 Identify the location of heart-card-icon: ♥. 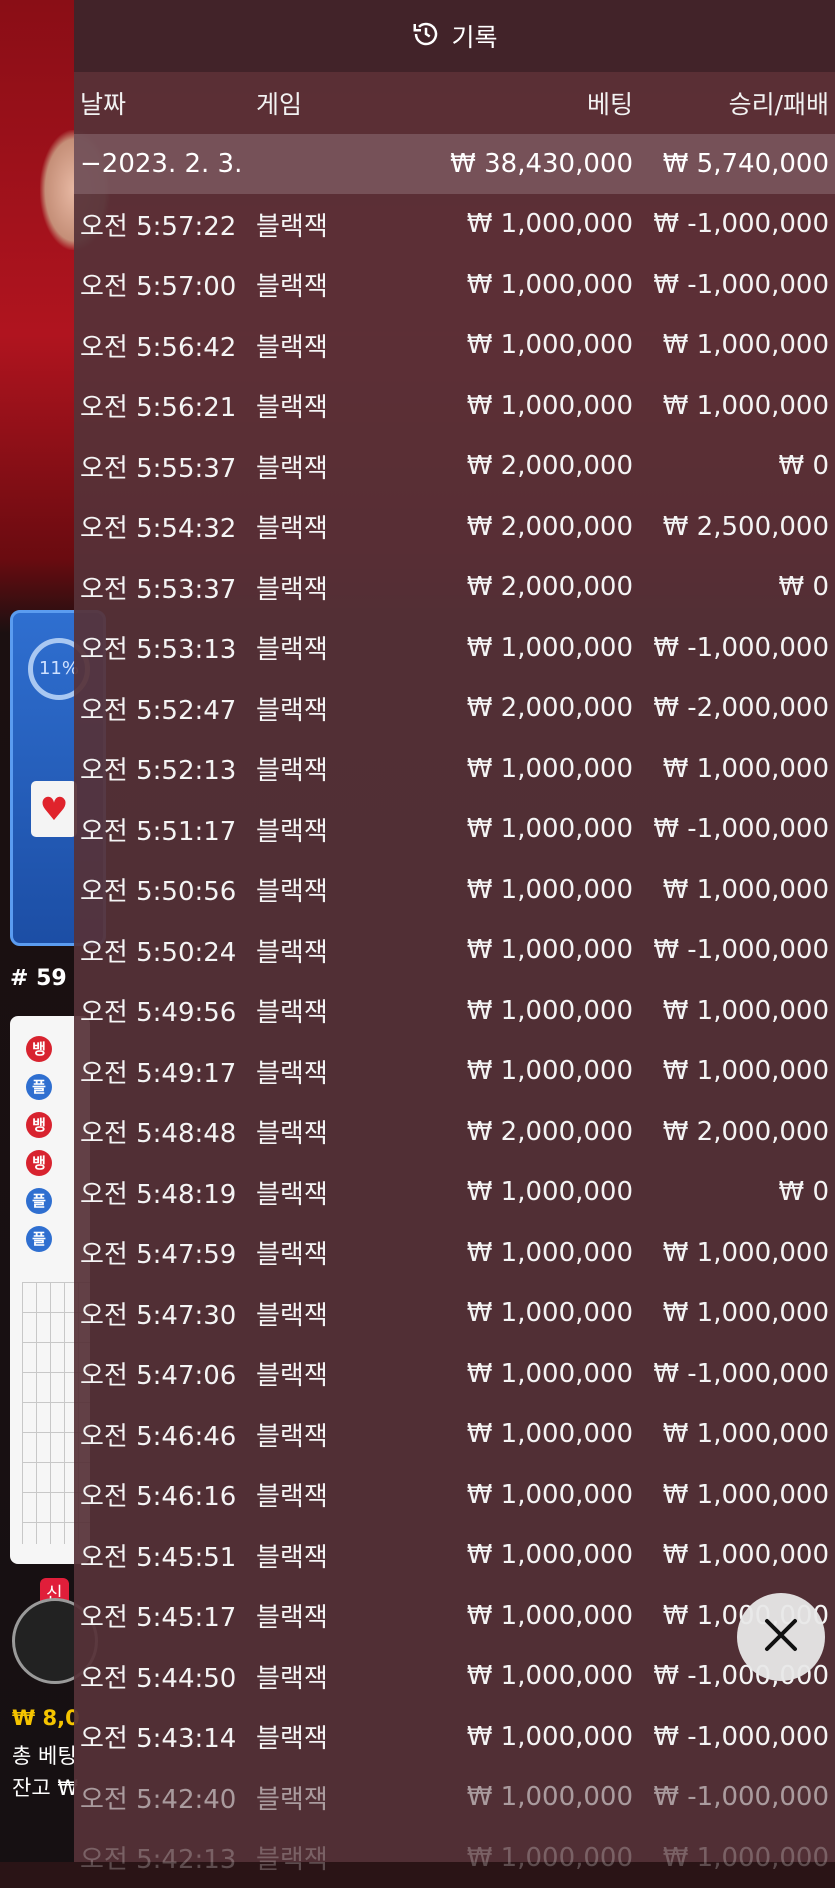
(54, 809).